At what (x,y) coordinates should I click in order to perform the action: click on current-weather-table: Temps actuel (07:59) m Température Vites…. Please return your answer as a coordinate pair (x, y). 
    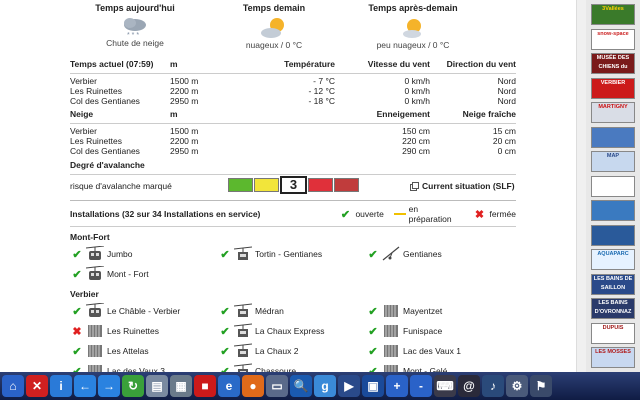
    Looking at the image, I should click on (293, 82).